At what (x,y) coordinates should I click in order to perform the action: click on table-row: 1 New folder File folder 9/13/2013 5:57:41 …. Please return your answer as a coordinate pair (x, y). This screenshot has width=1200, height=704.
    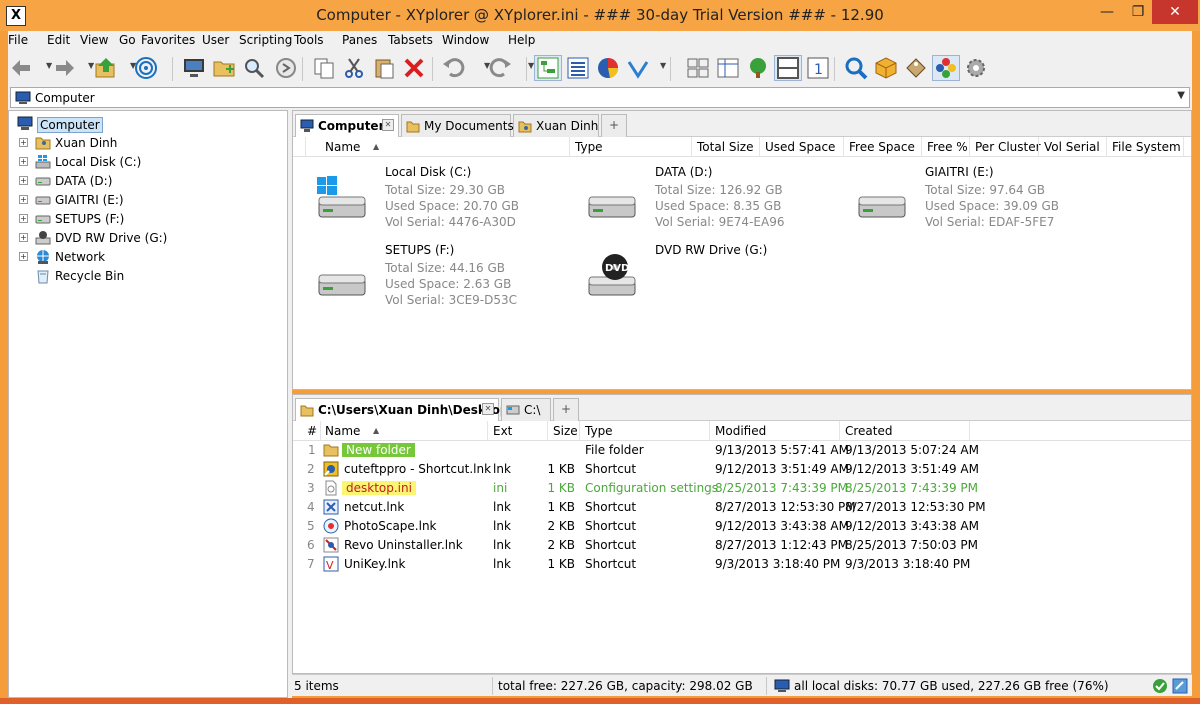
    Looking at the image, I should click on (742, 450).